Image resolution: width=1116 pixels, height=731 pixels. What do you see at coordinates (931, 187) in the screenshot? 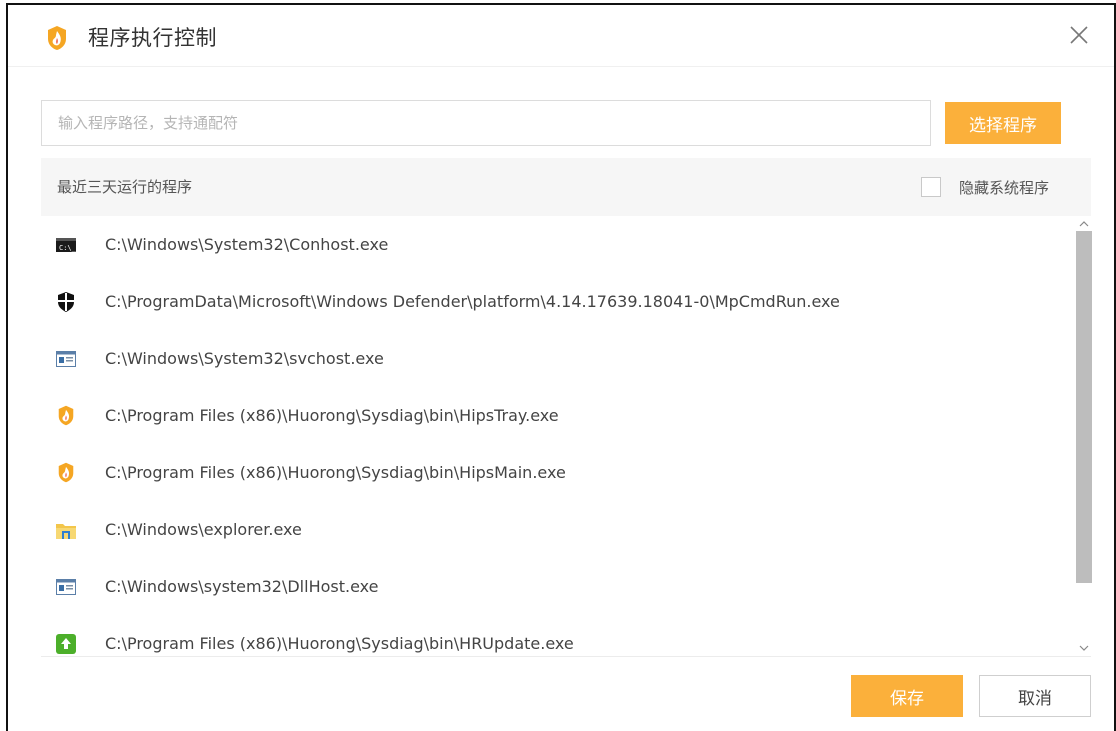
I see `hide-system-checkbox` at bounding box center [931, 187].